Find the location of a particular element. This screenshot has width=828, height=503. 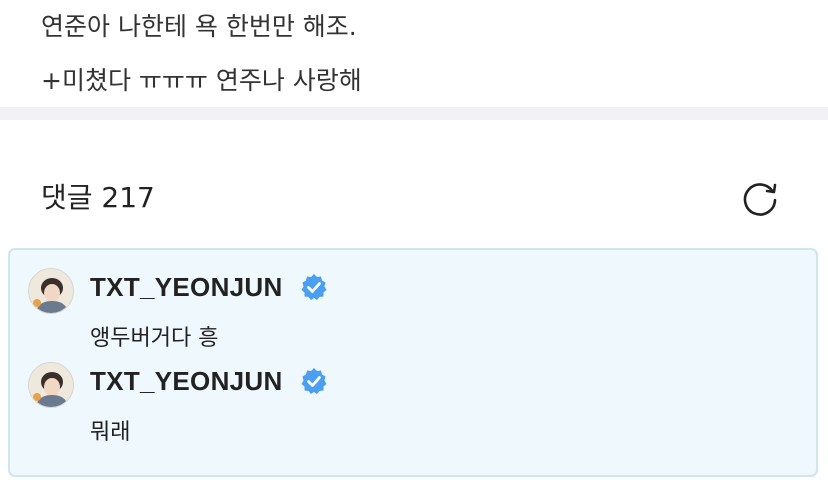

comments-count: 댓글 217 is located at coordinates (98, 197).